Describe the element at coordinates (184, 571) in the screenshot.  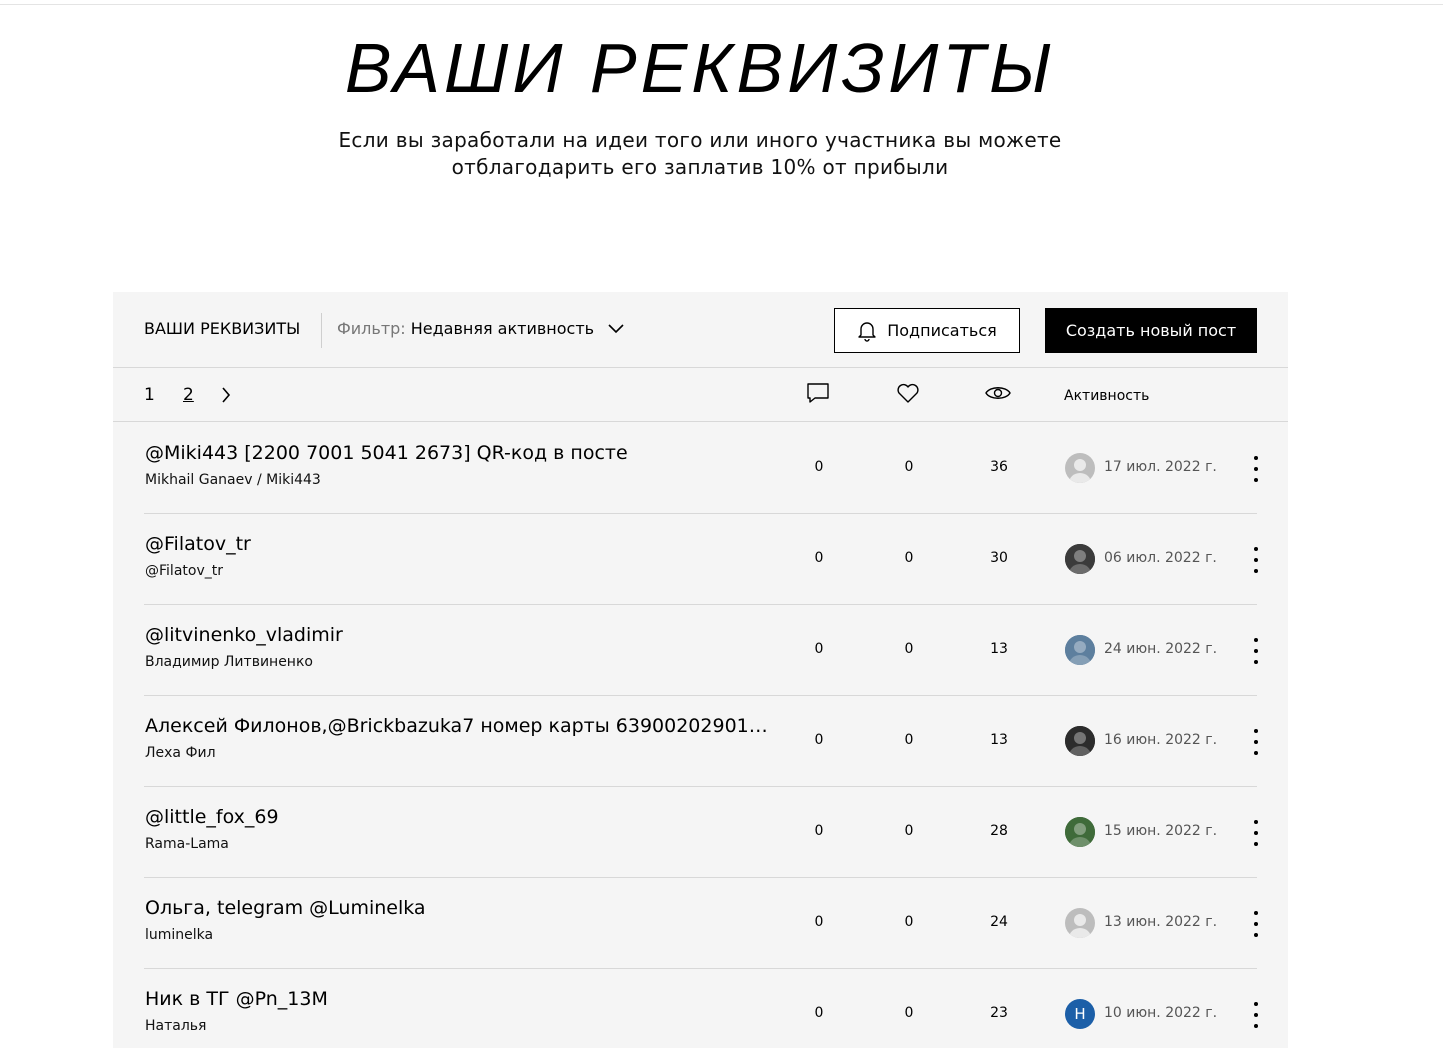
I see `post-author: @Filatov_tr` at that location.